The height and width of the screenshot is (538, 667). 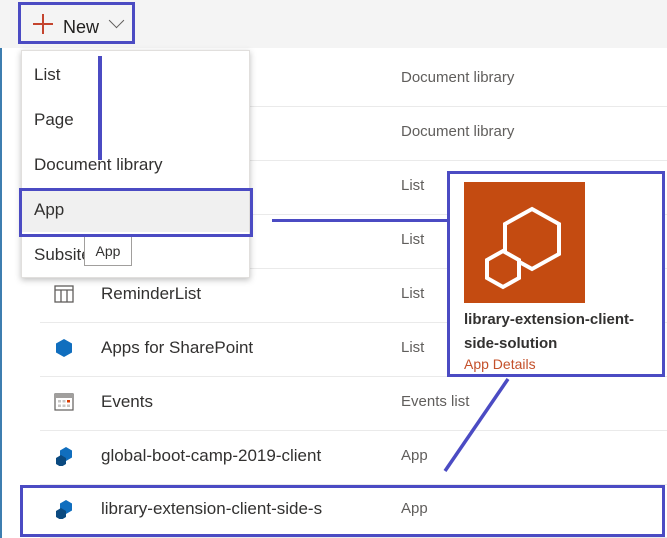 I want to click on new-button: New, so click(x=76, y=23).